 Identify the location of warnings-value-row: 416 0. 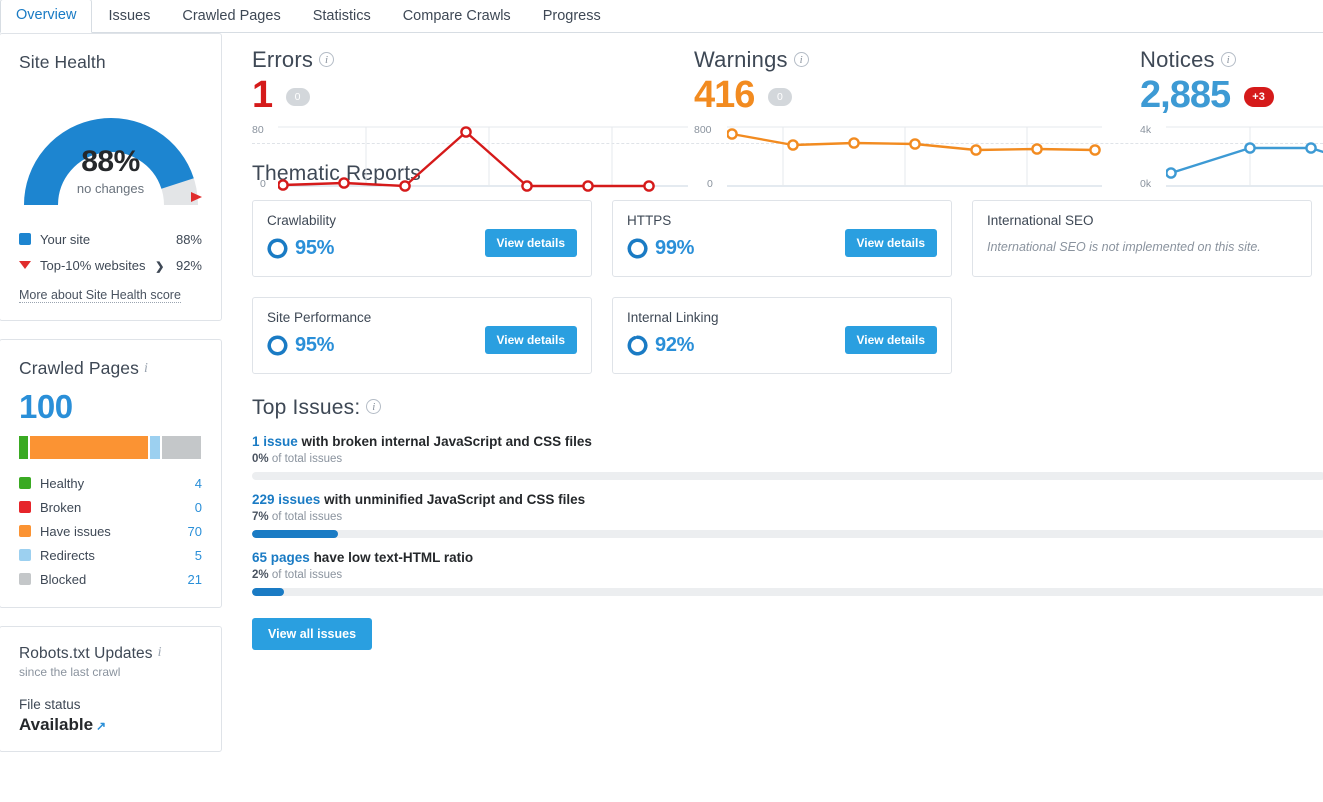
(917, 95).